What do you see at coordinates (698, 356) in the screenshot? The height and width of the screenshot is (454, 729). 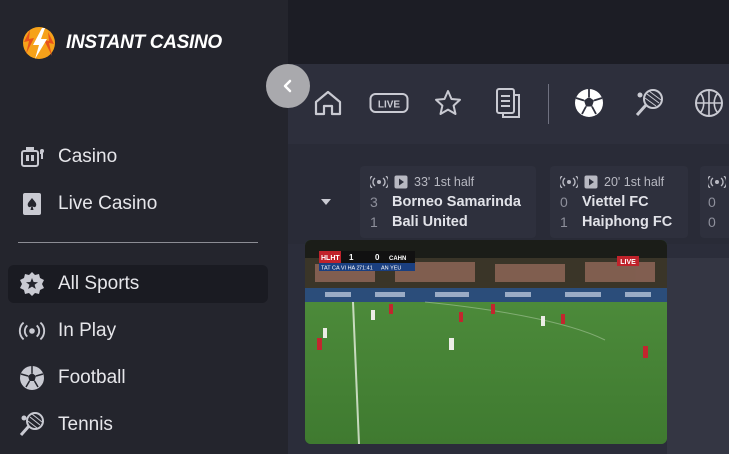 I see `side-panel` at bounding box center [698, 356].